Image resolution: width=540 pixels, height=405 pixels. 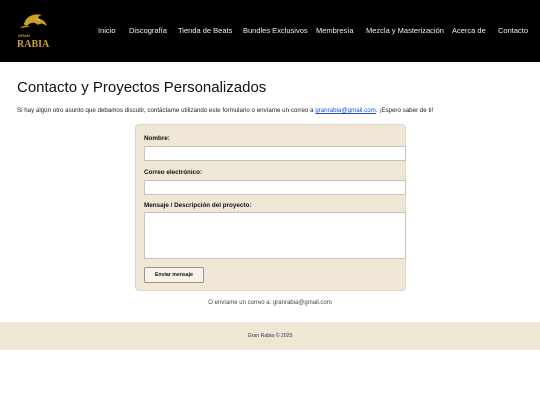 I want to click on email-input, so click(x=275, y=187).